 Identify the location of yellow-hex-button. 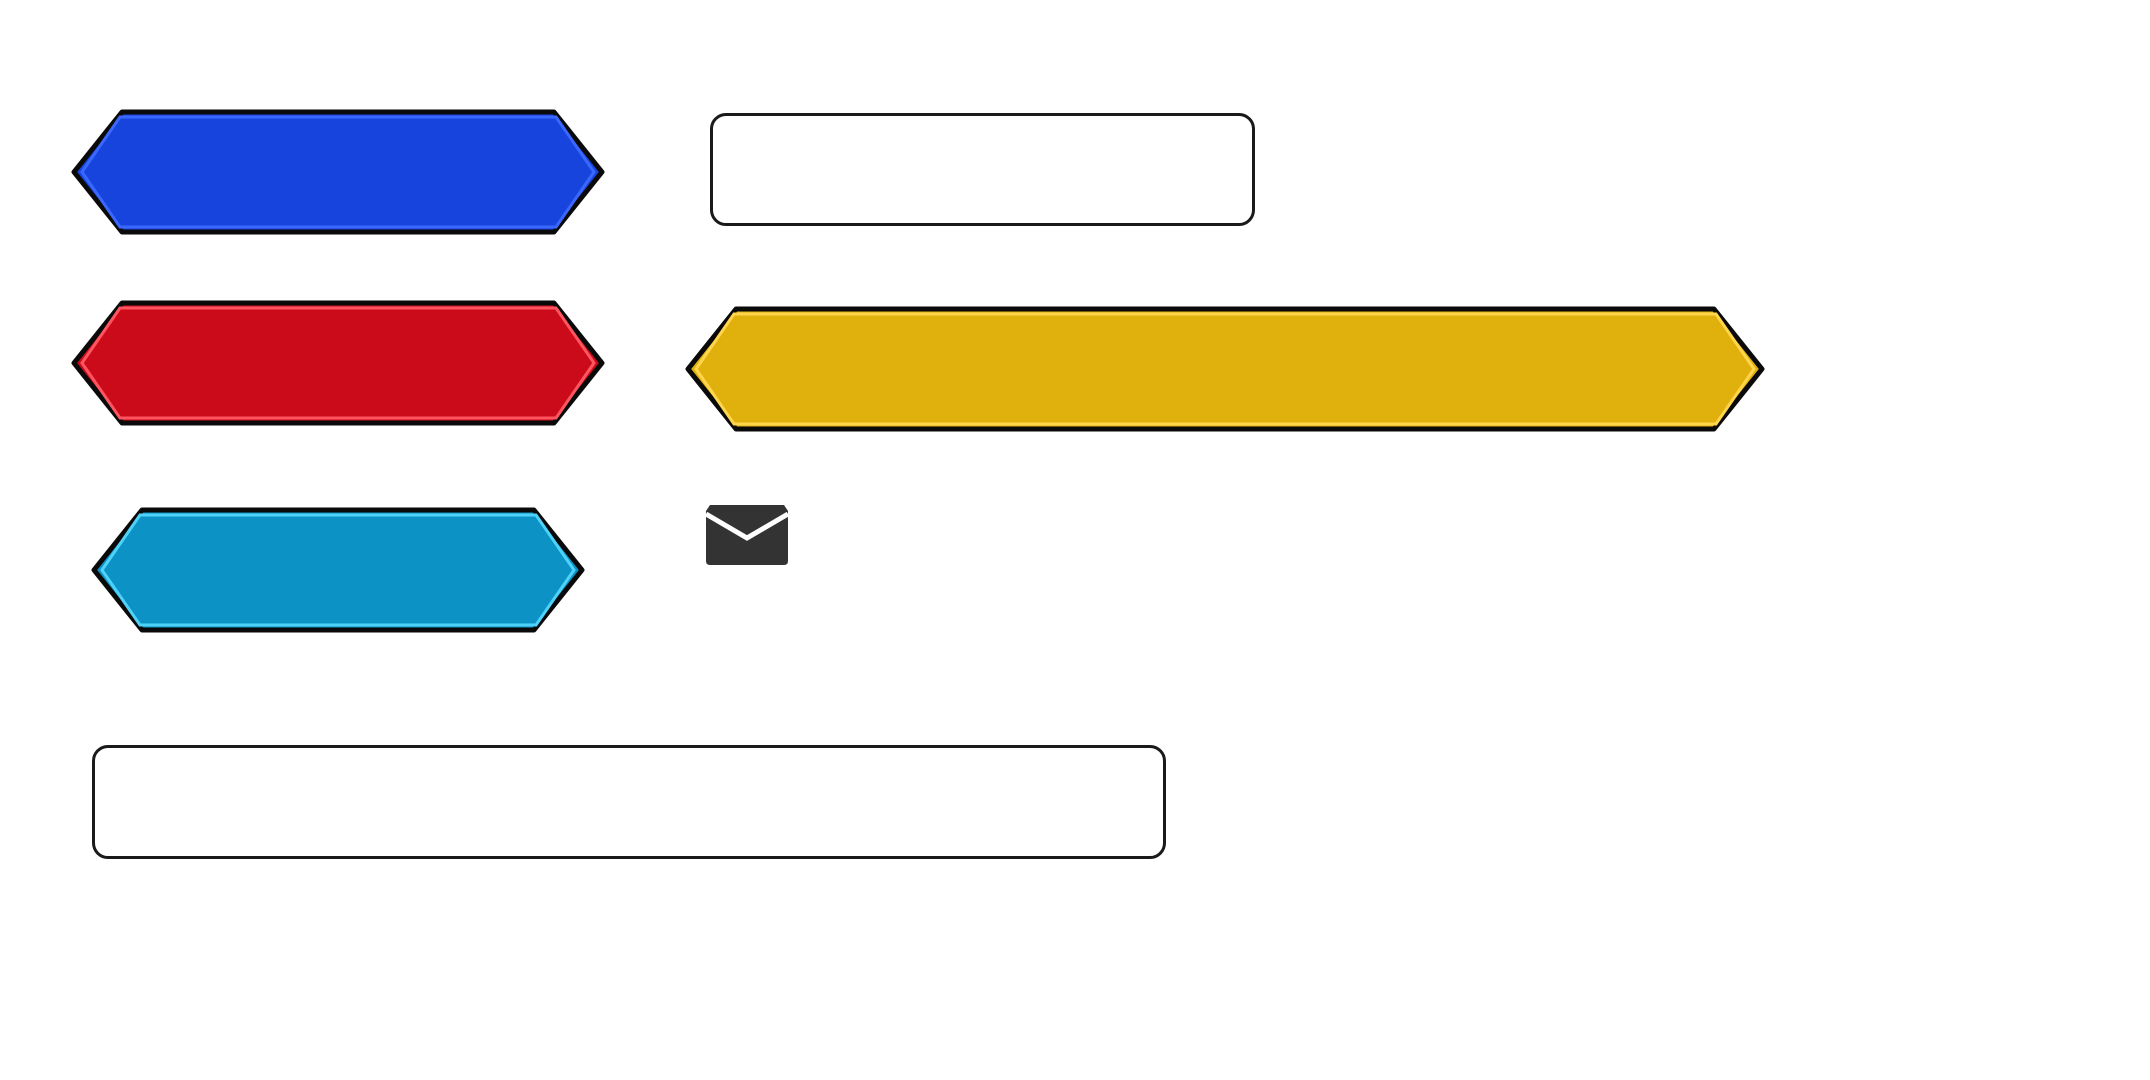
(1225, 369).